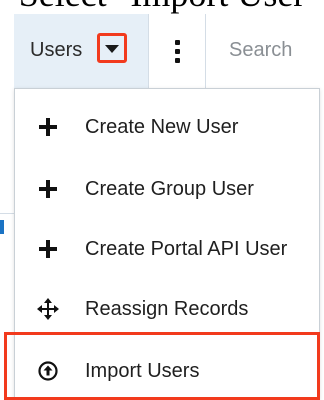  I want to click on users-module-tab: Users, so click(81, 51).